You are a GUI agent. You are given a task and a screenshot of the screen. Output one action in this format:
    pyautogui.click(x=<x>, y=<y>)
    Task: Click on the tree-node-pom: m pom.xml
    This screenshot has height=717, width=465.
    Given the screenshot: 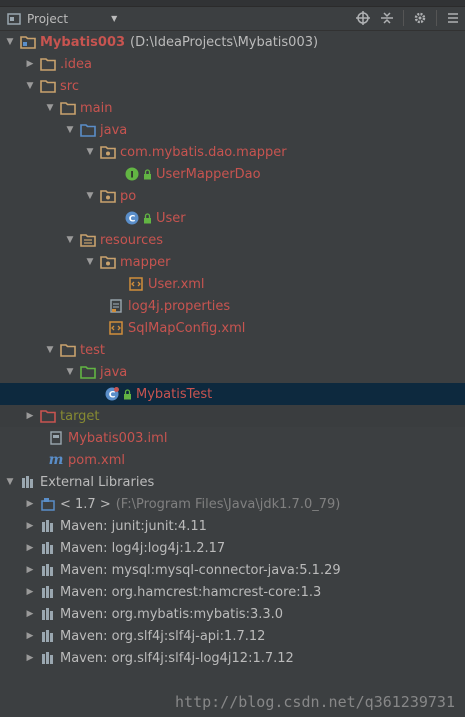 What is the action you would take?
    pyautogui.click(x=232, y=460)
    